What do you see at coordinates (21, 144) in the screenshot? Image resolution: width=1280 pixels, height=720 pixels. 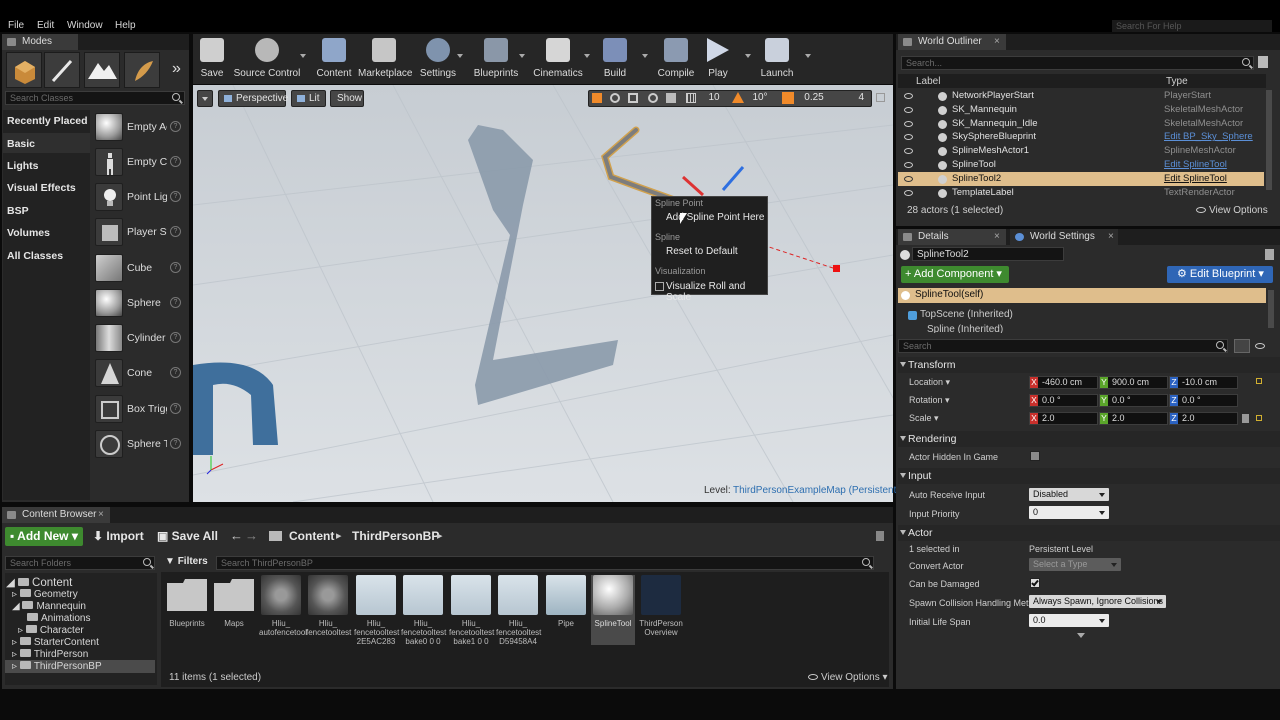 I see `category-basic: Basic` at bounding box center [21, 144].